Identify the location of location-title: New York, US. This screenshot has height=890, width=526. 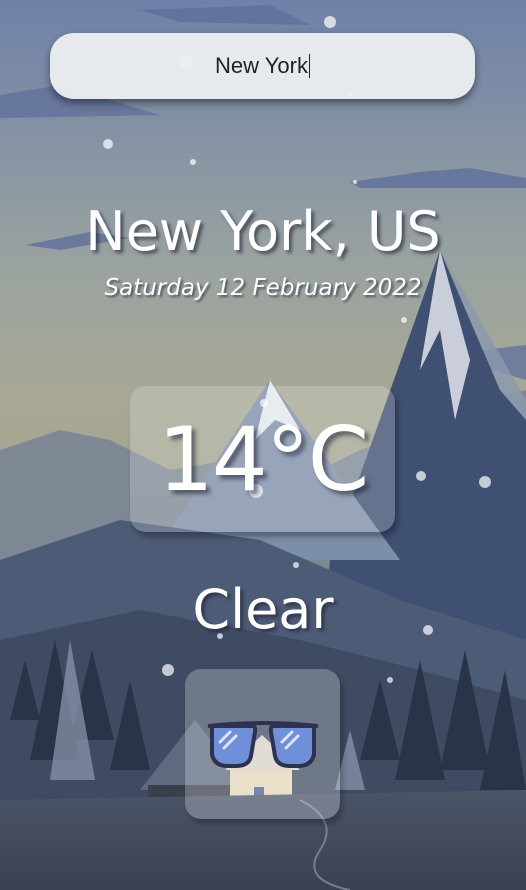
(263, 231).